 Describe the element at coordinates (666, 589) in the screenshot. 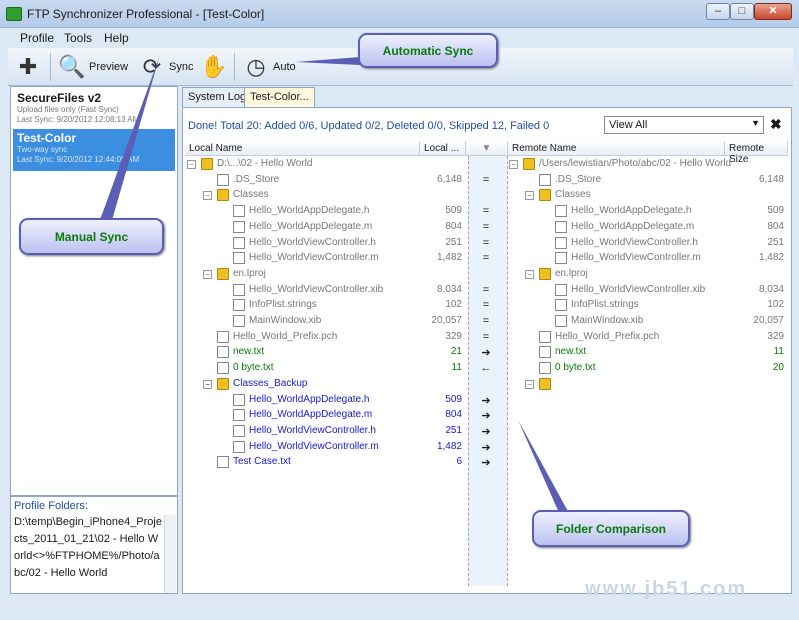

I see `watermark: www.jb51.com` at that location.